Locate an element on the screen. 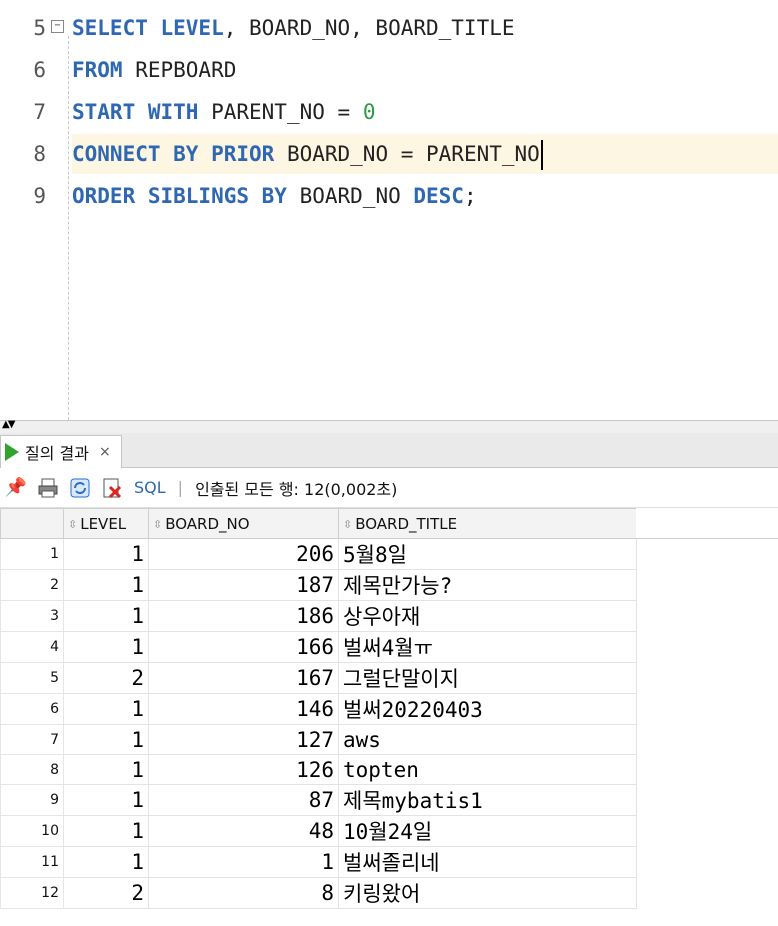  table-row: 12 2 8 키링왔어 is located at coordinates (318, 893).